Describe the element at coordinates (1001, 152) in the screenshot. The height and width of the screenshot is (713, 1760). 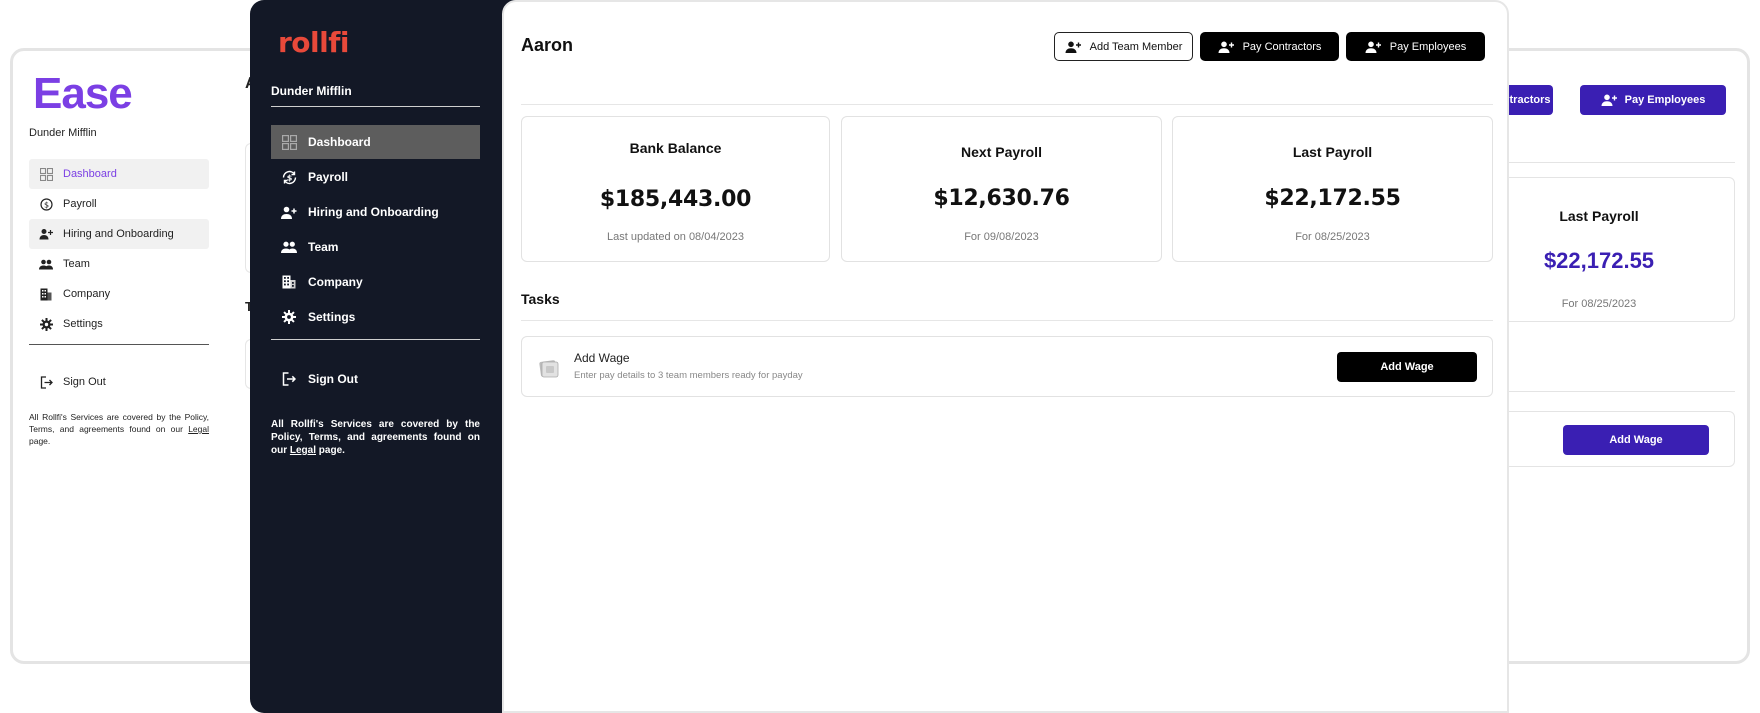
I see `card-title: Next Payroll` at that location.